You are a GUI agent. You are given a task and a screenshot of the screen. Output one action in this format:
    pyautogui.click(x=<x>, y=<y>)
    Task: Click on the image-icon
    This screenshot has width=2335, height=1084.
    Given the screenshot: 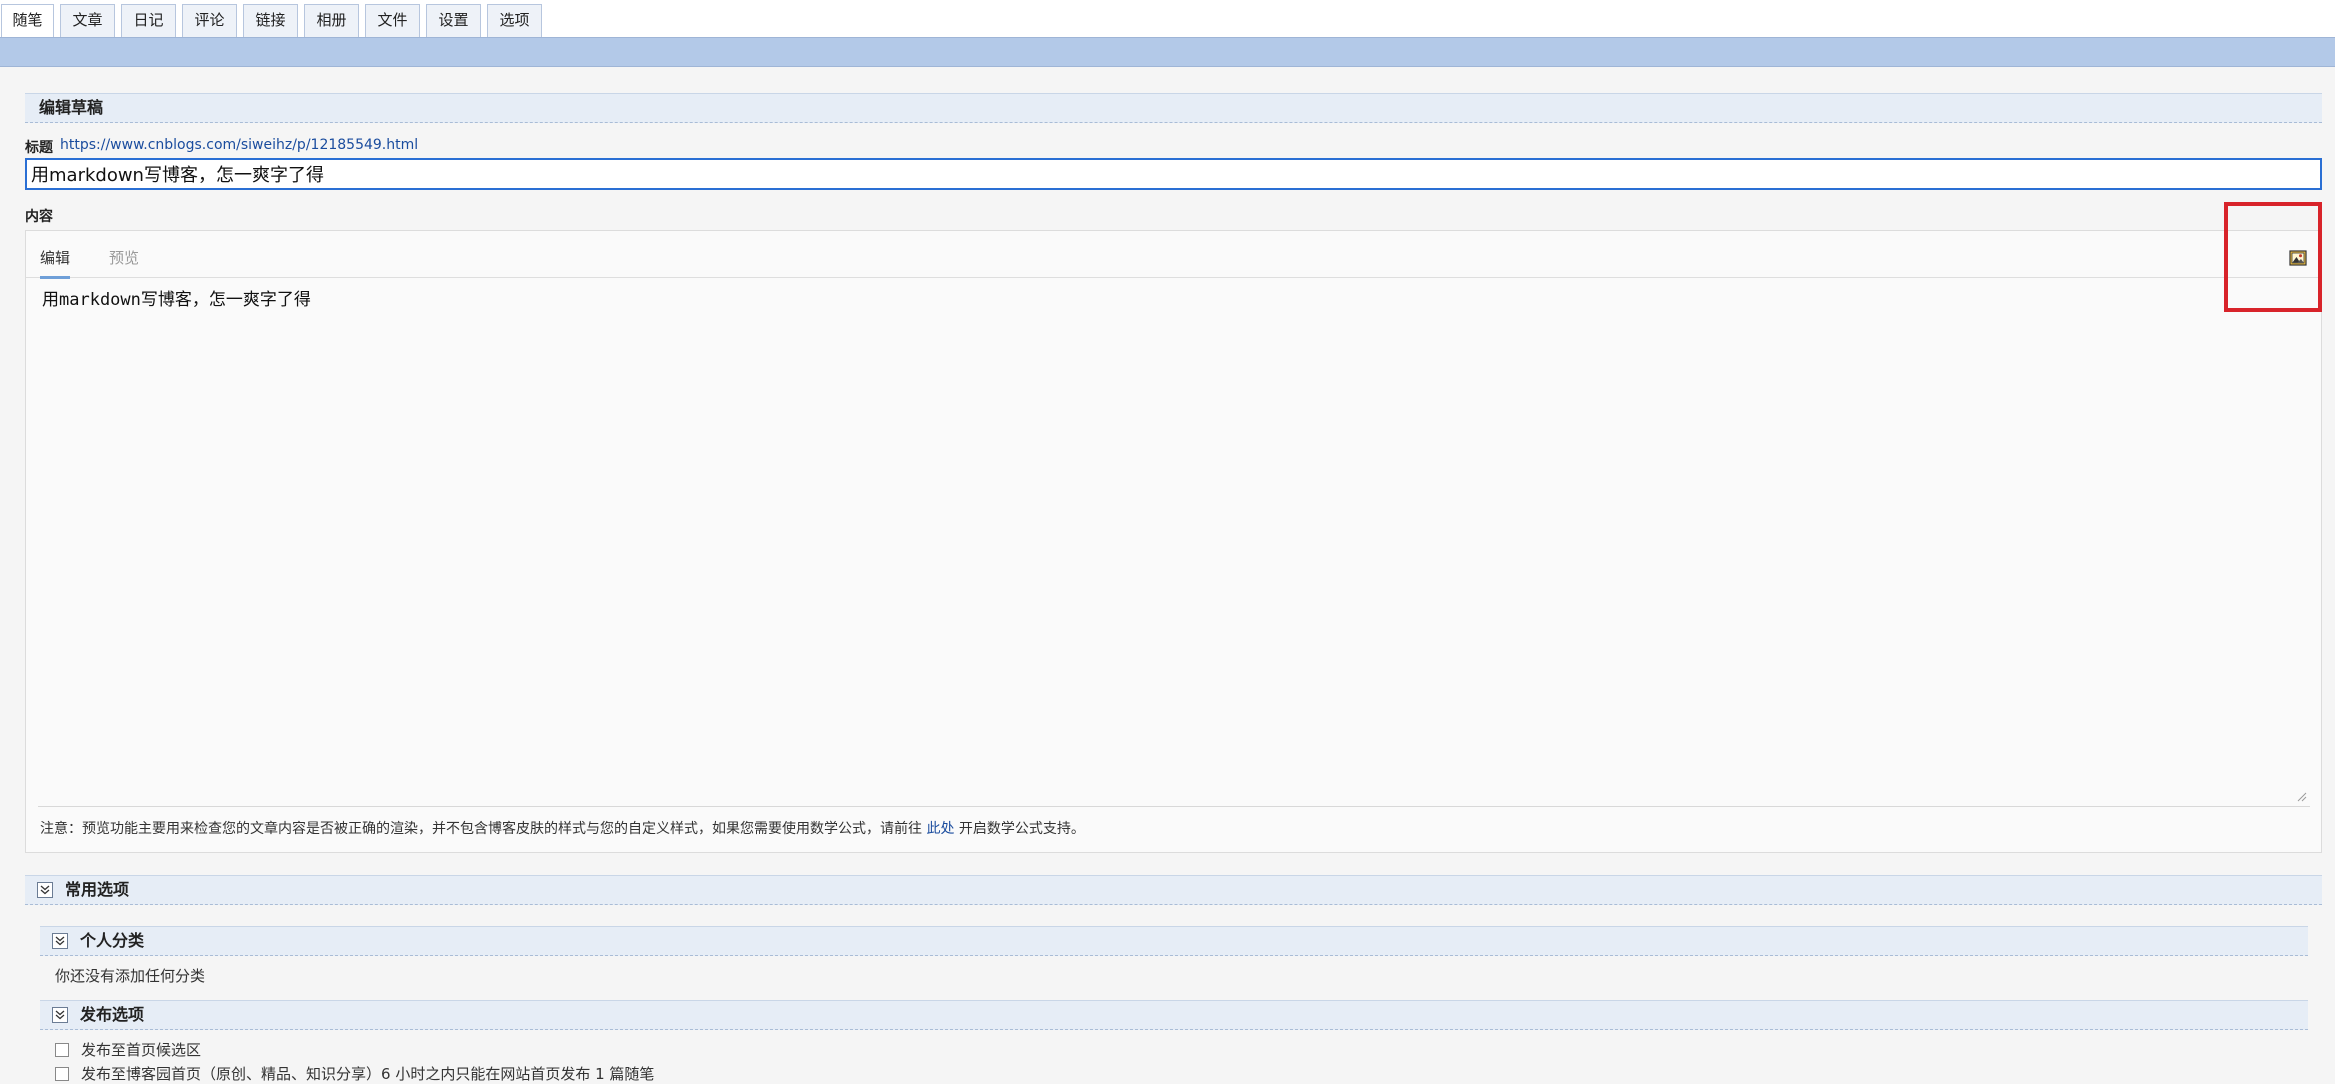 What is the action you would take?
    pyautogui.click(x=2298, y=258)
    